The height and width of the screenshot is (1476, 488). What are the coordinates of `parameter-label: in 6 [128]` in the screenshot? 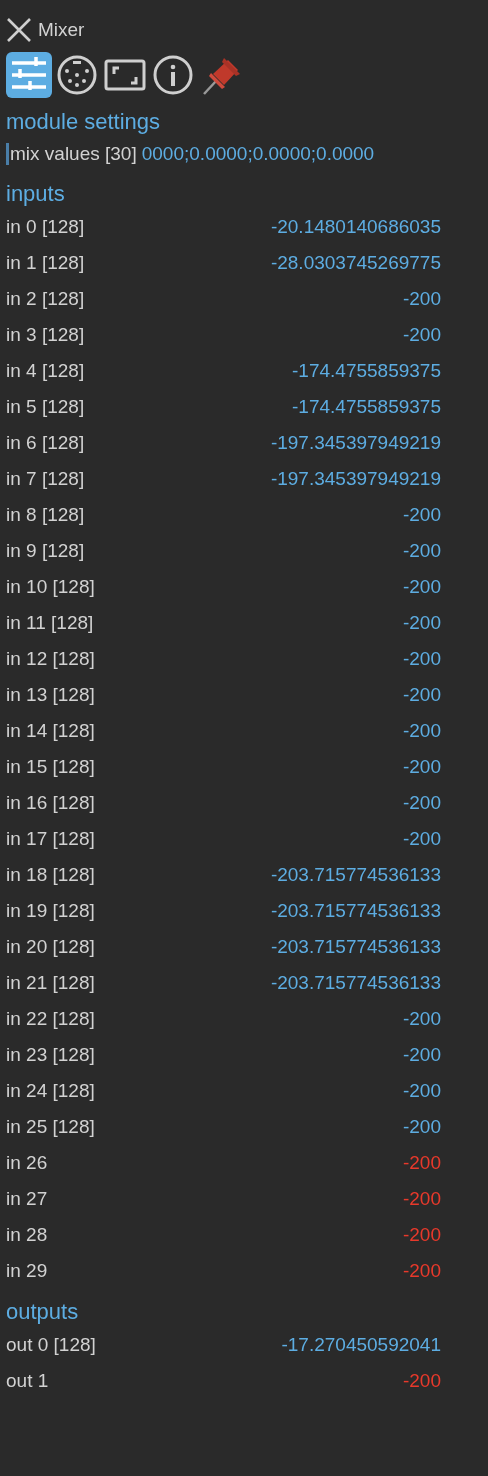 It's located at (45, 443).